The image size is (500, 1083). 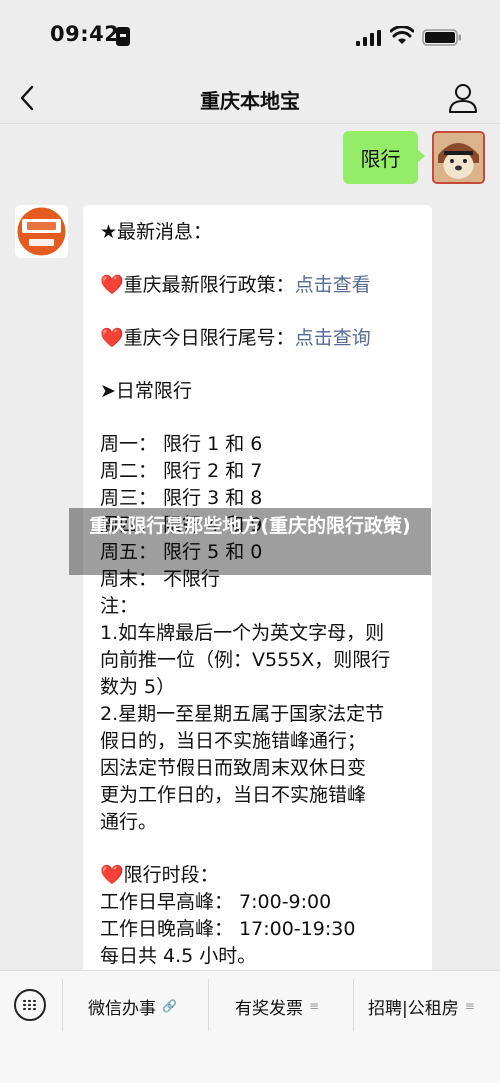 I want to click on profile-icon, so click(x=463, y=98).